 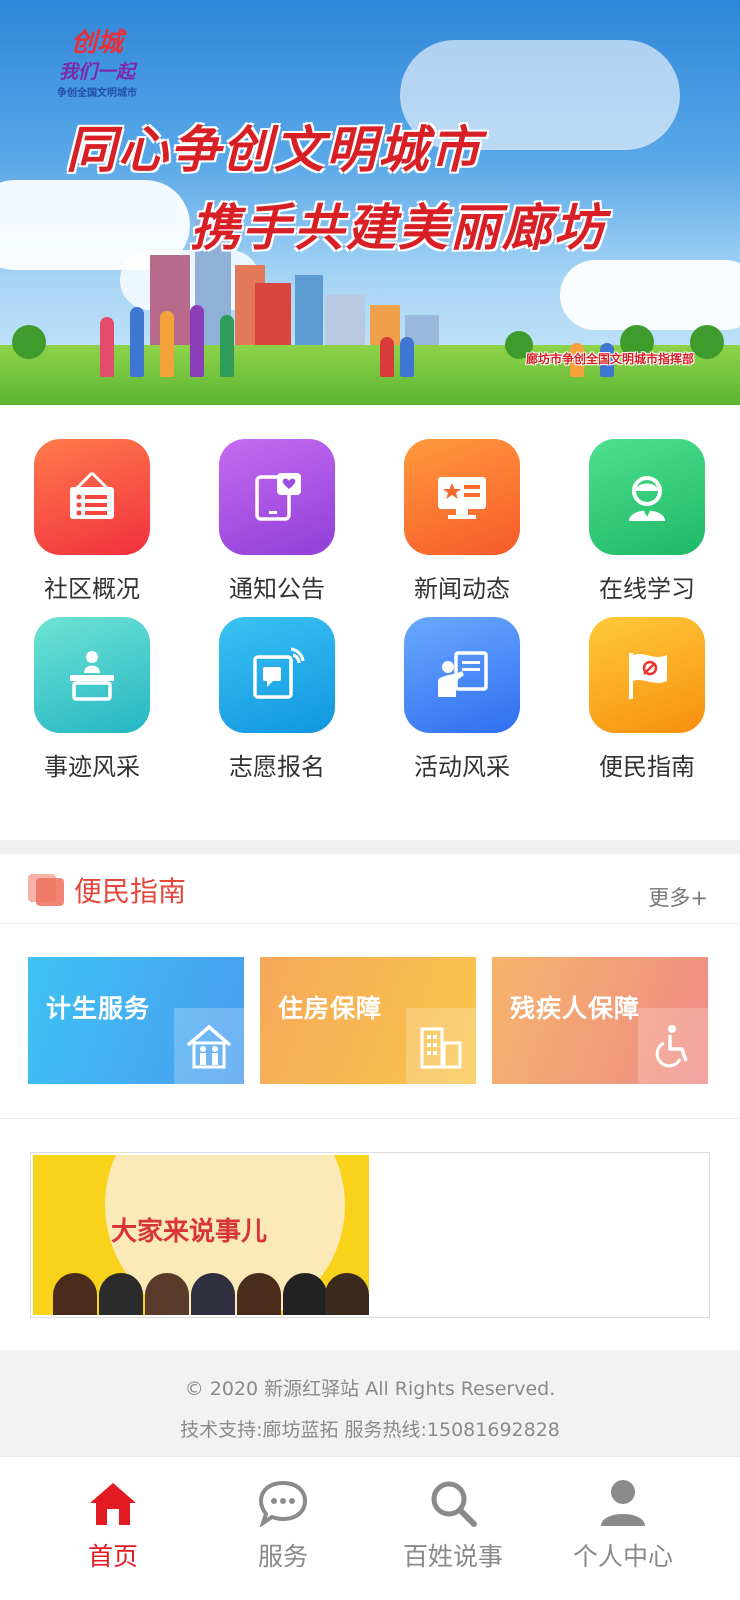 I want to click on student-icon, so click(x=647, y=497).